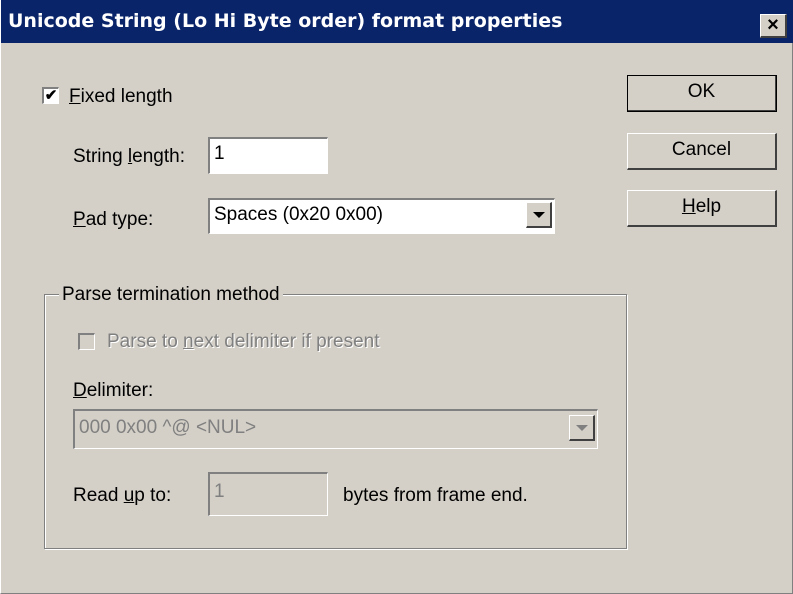  Describe the element at coordinates (688, 206) in the screenshot. I see `help-access-key: H` at that location.